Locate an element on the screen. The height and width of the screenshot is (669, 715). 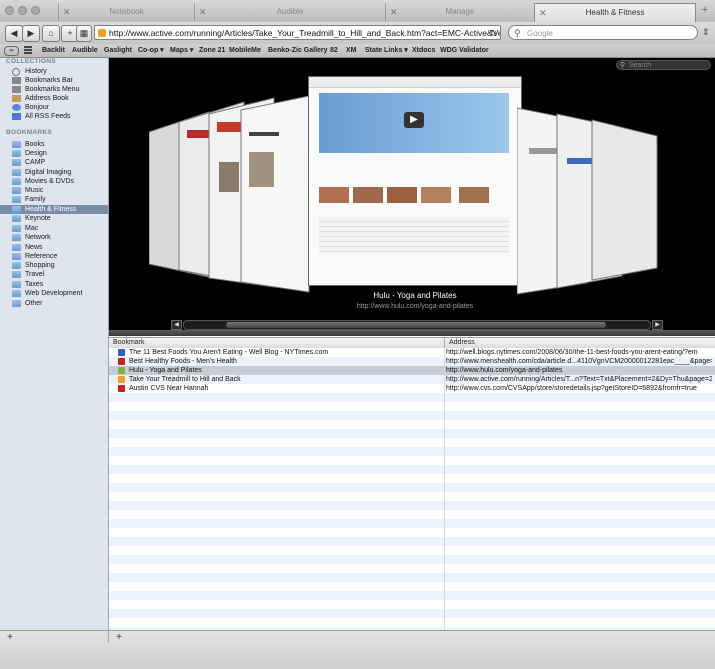
window-controls is located at coordinates (24, 12).